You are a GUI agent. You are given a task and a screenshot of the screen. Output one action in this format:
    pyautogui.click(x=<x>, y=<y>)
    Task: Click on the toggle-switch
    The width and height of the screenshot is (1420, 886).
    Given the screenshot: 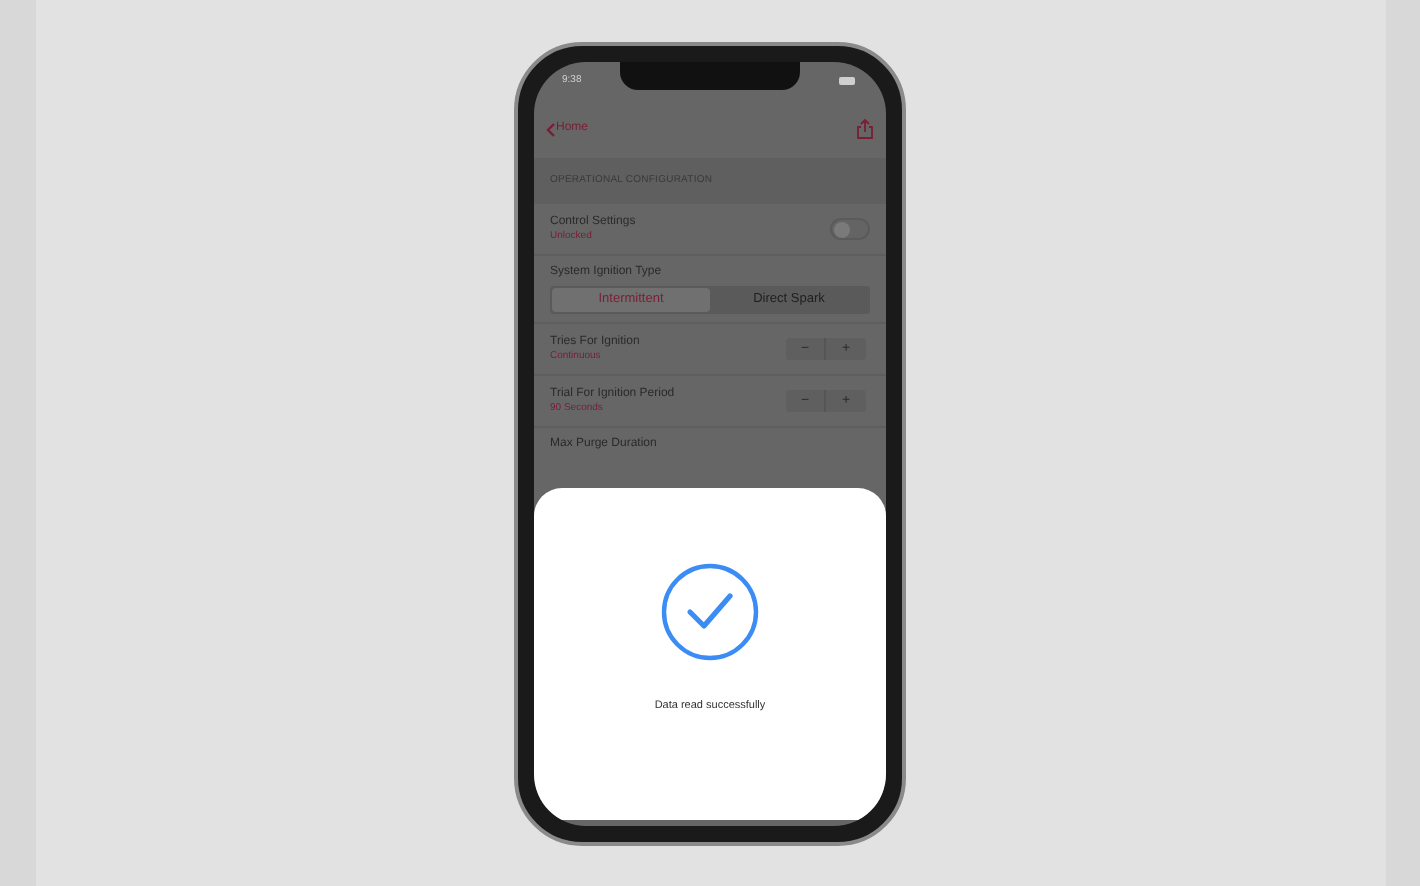 What is the action you would take?
    pyautogui.click(x=850, y=229)
    